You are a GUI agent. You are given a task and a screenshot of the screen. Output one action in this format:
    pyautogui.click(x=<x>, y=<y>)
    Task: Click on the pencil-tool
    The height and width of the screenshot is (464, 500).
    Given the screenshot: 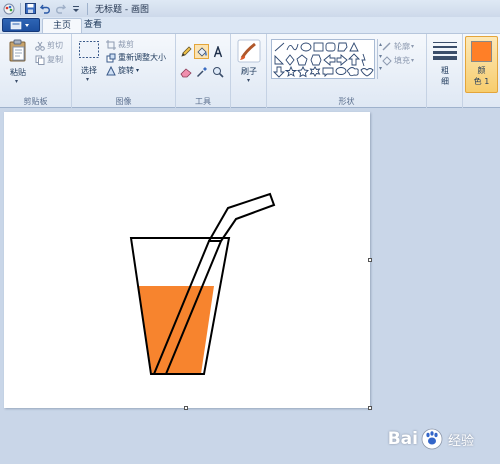 What is the action you would take?
    pyautogui.click(x=185, y=51)
    